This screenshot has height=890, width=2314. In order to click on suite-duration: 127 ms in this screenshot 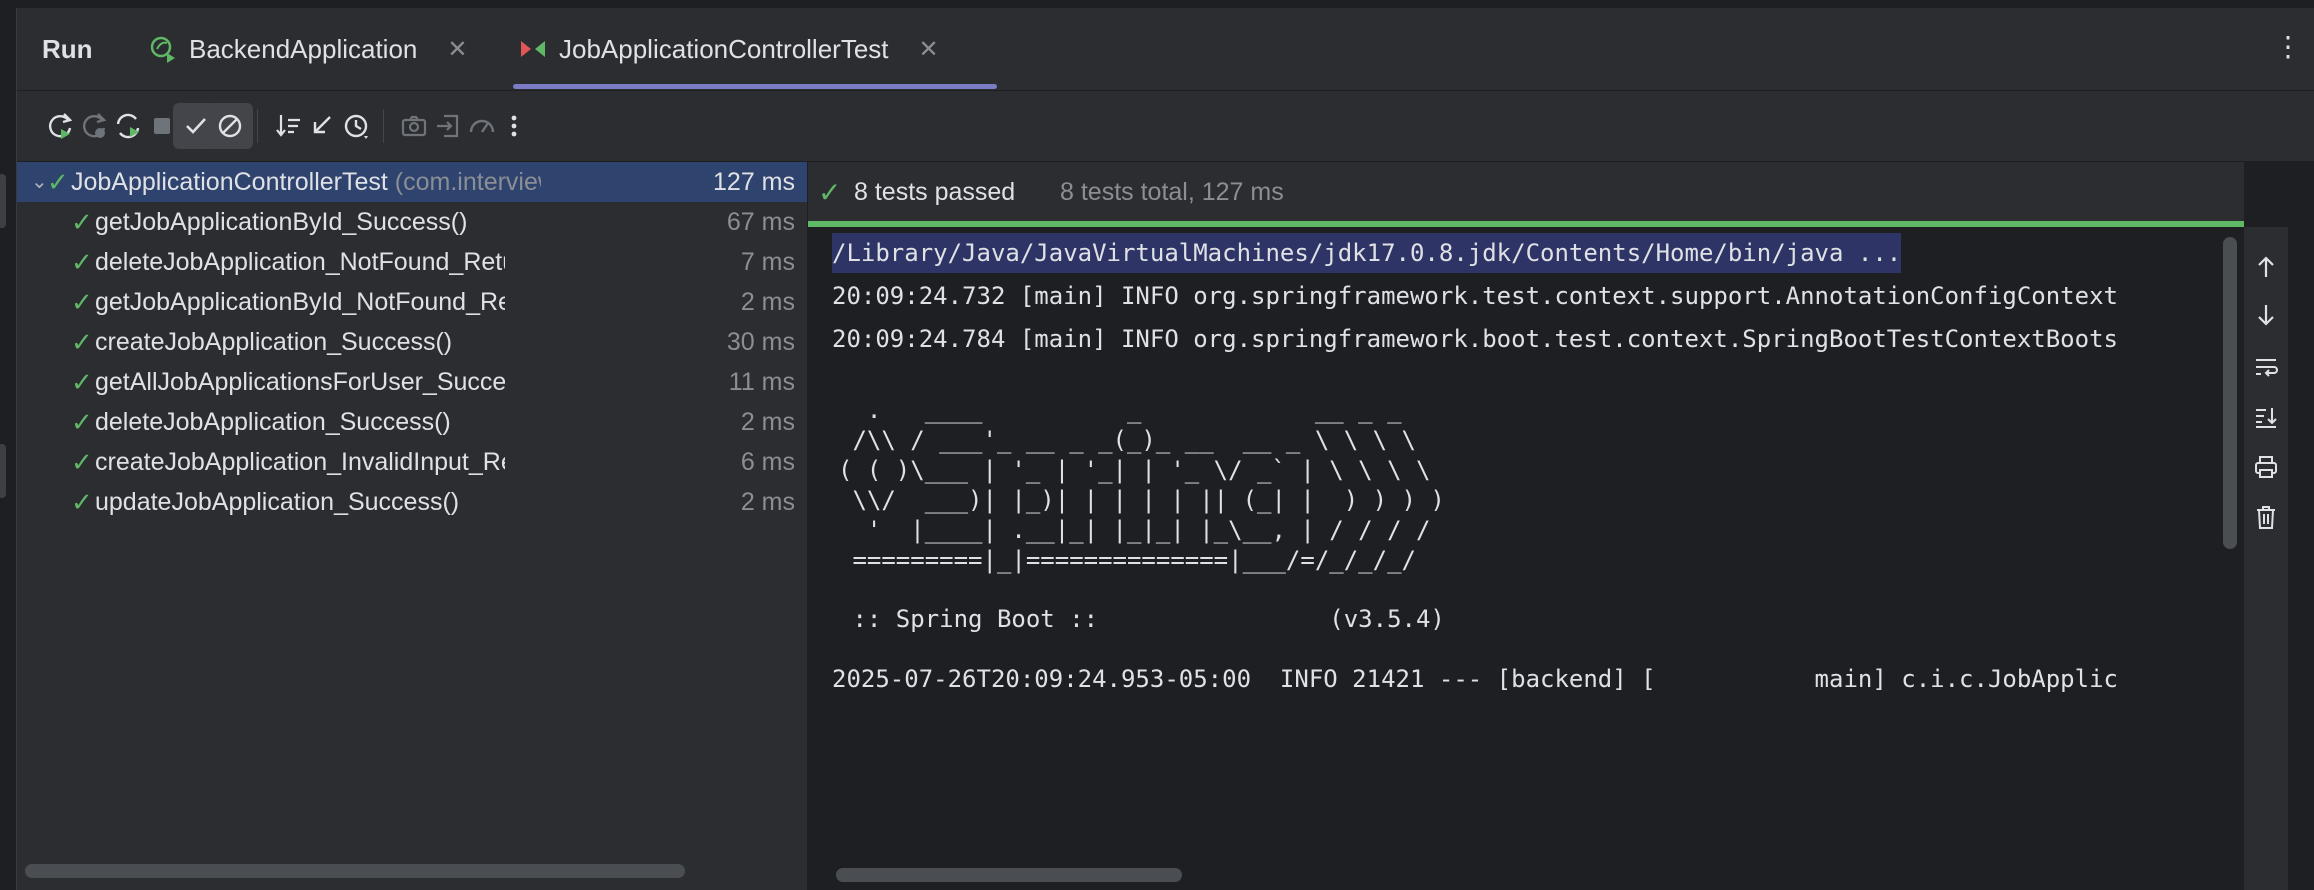, I will do `click(754, 182)`.